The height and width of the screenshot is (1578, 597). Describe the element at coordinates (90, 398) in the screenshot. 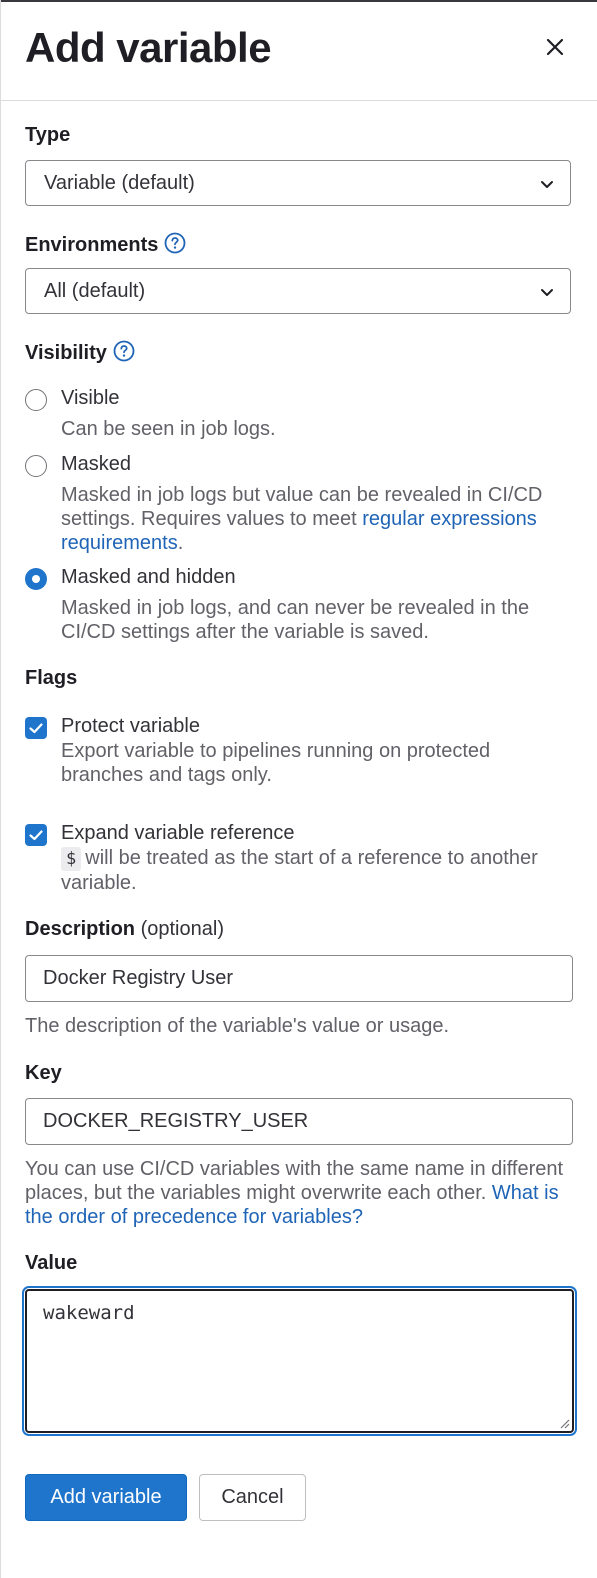

I see `radio-visible-label: Visible` at that location.